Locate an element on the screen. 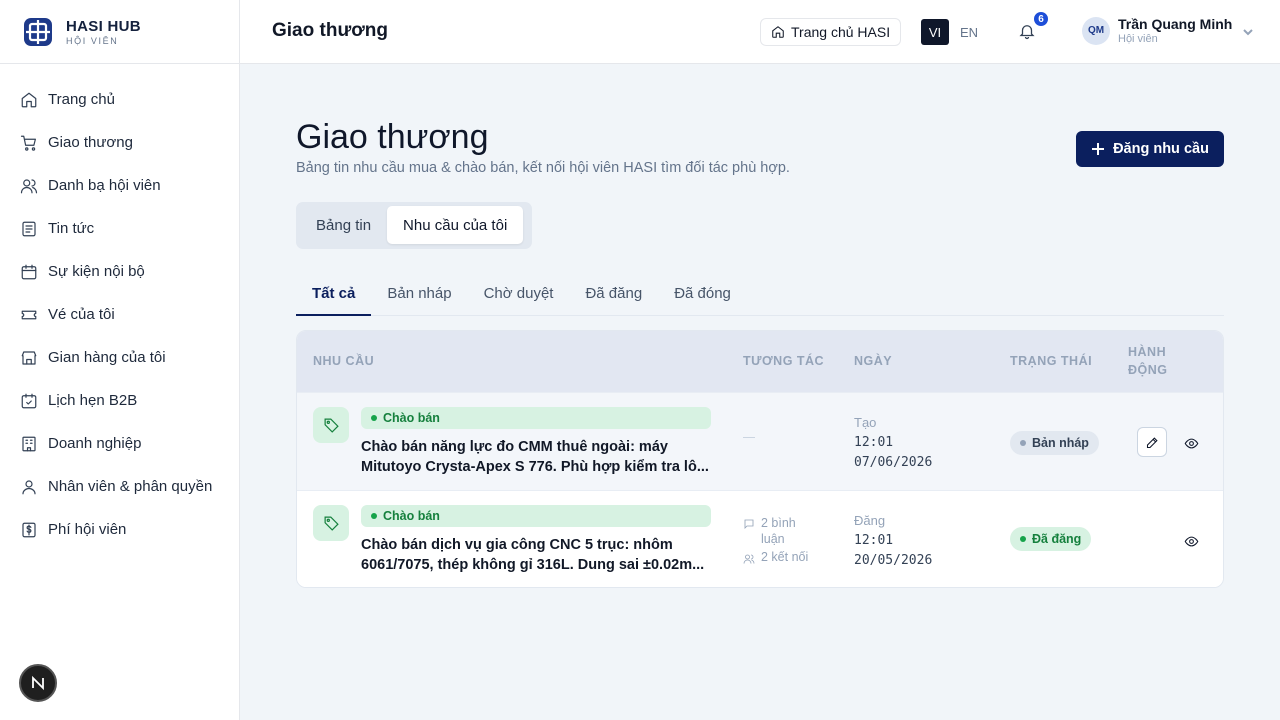 The width and height of the screenshot is (1280, 720). sidebar-item-b2b-appointments: Lịch hẹn B2B is located at coordinates (119, 400).